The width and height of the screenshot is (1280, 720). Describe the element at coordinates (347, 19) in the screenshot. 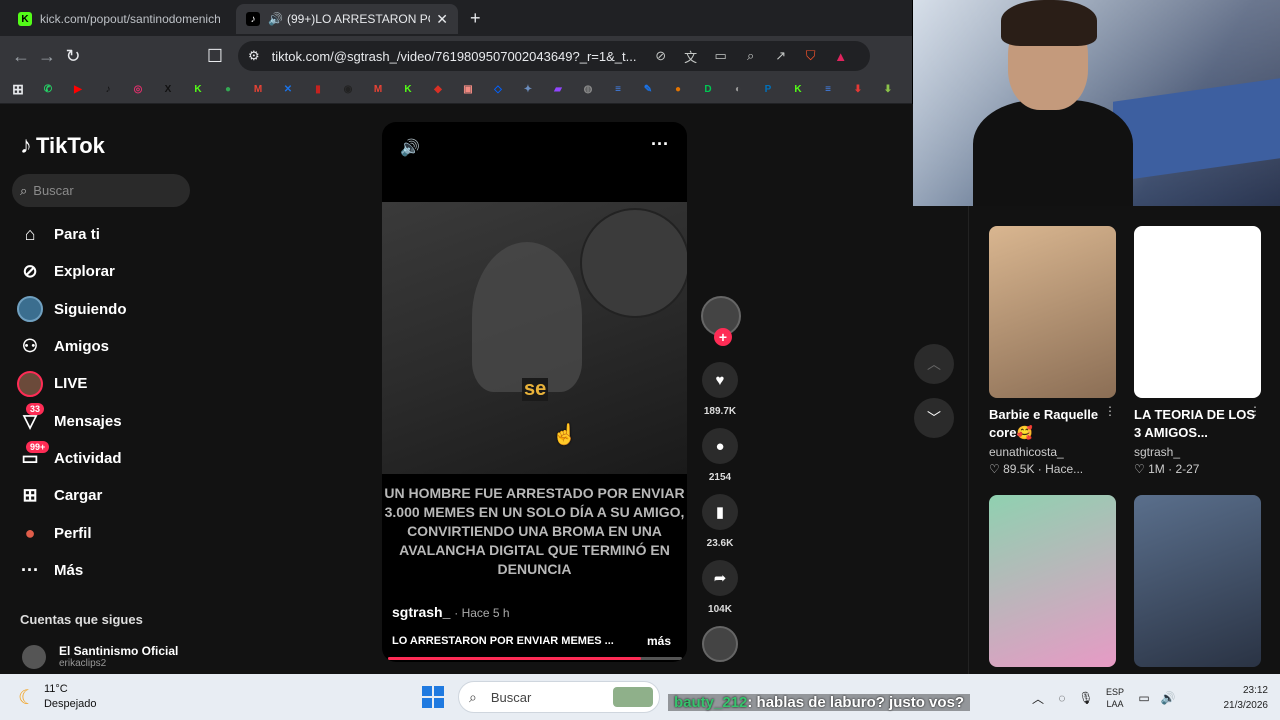

I see `tab-tiktok: ♪ 🔊 (99+)LO ARRESTARON POR ENVIAR ✕` at that location.